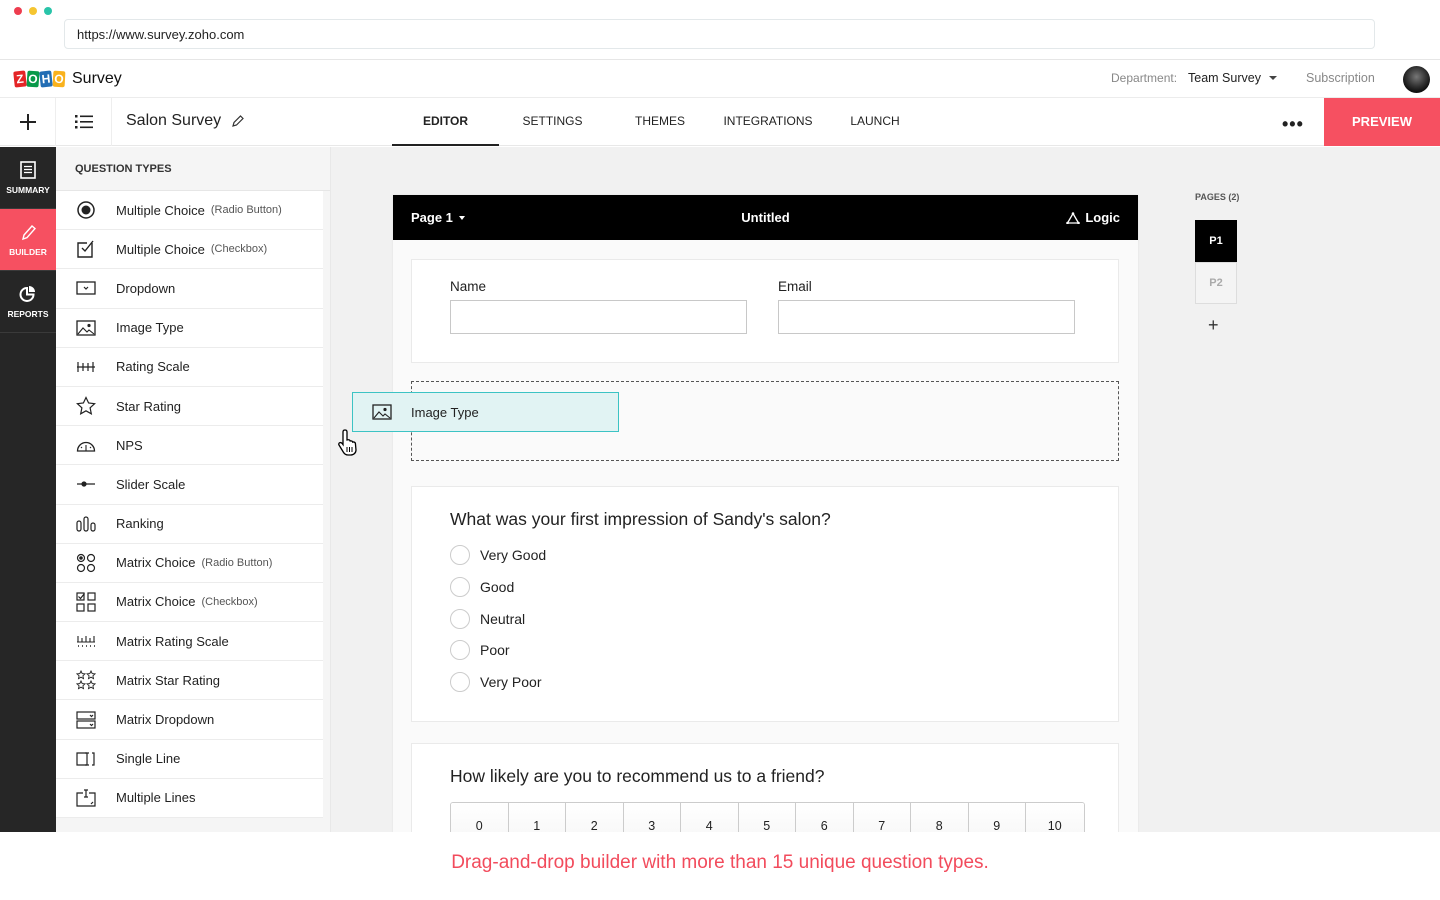 The image size is (1440, 900). What do you see at coordinates (86, 249) in the screenshot?
I see `checkbox-icon` at bounding box center [86, 249].